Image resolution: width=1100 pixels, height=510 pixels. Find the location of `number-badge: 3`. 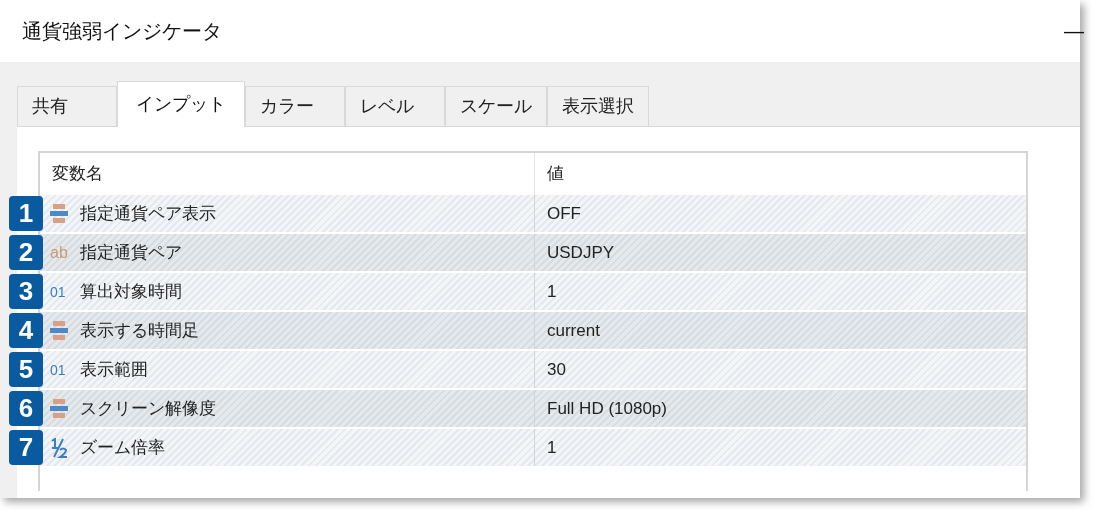

number-badge: 3 is located at coordinates (26, 291).